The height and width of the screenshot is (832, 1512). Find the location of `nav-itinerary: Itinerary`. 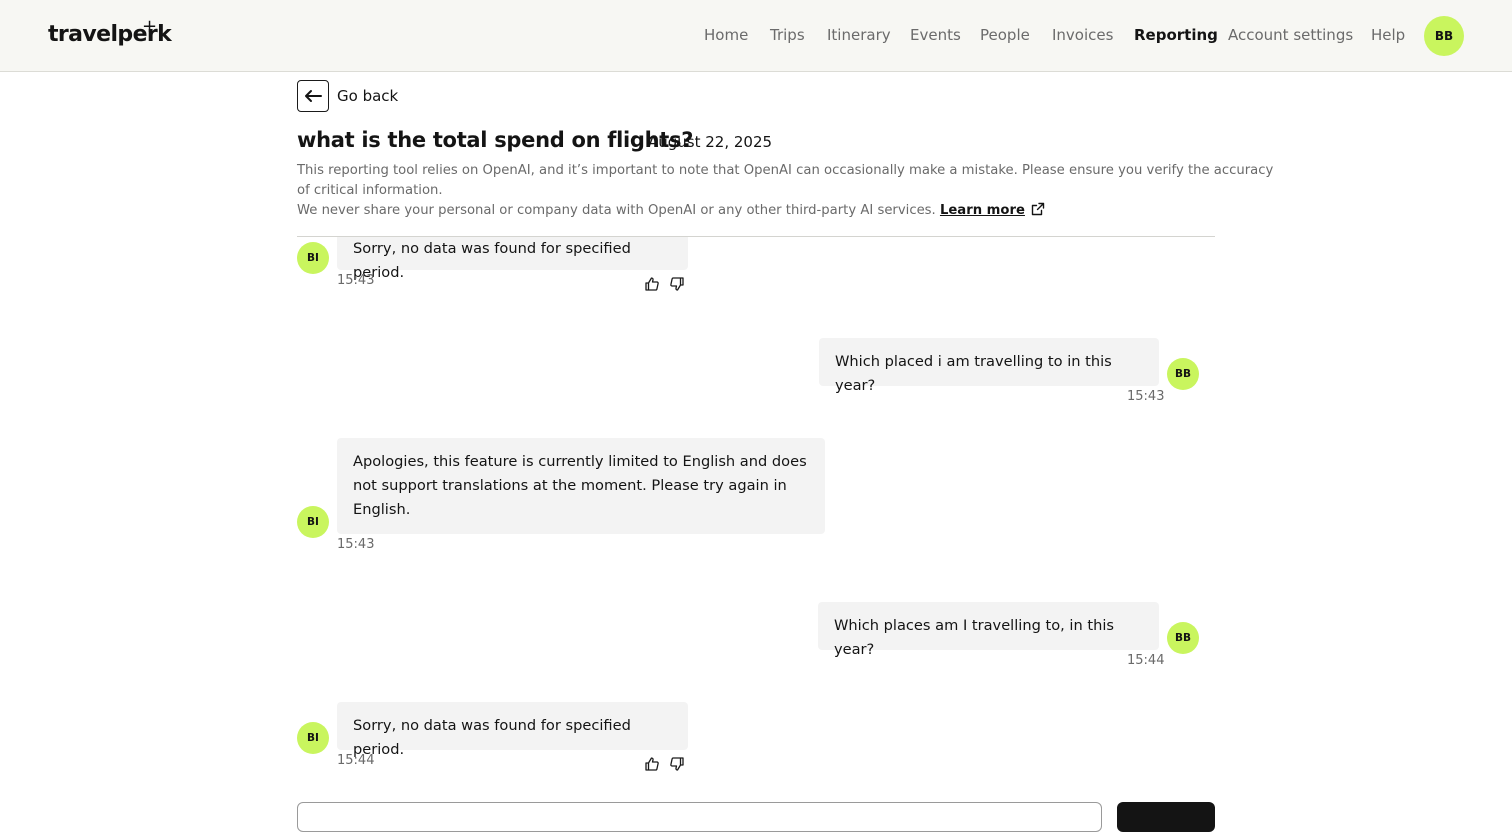

nav-itinerary: Itinerary is located at coordinates (859, 35).